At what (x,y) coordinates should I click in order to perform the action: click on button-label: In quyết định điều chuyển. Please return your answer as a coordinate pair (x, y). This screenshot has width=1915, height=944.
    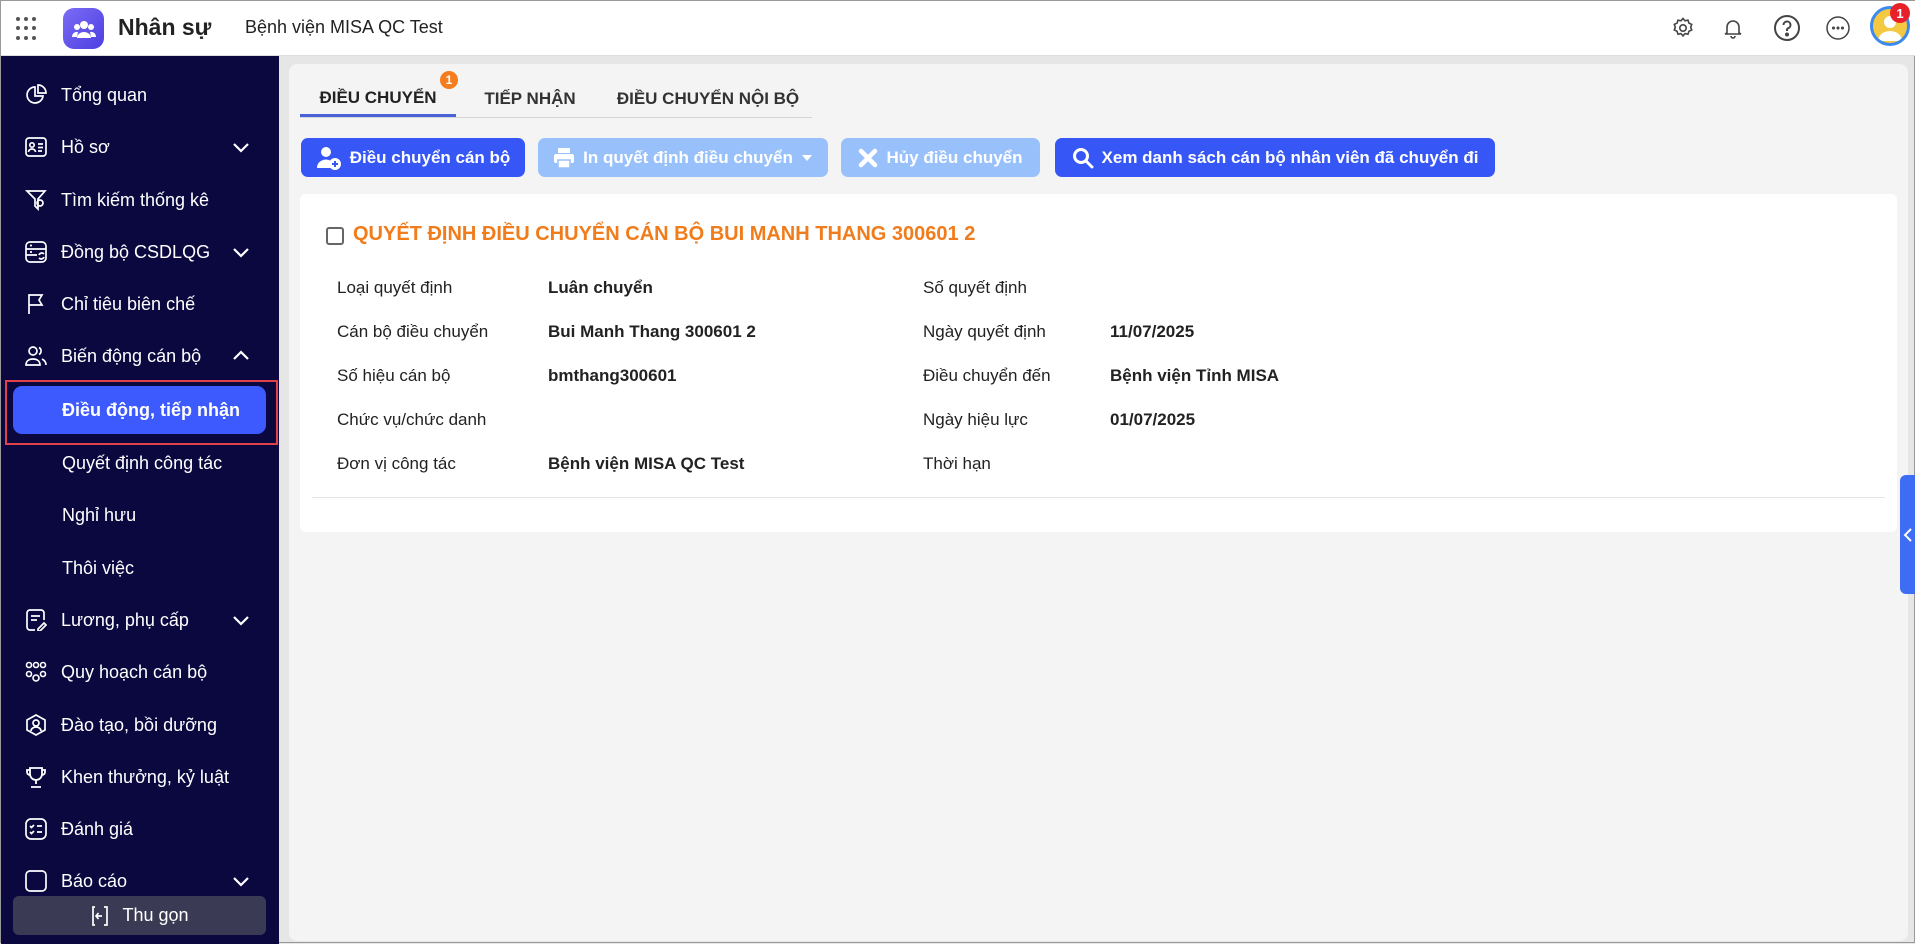
    Looking at the image, I should click on (688, 157).